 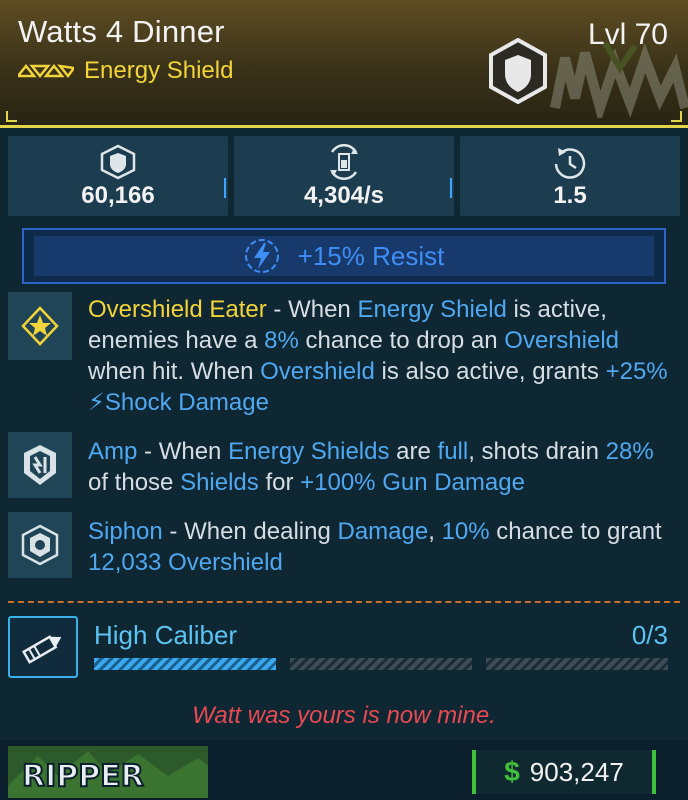 What do you see at coordinates (371, 255) in the screenshot?
I see `resist-text: +15% Resist` at bounding box center [371, 255].